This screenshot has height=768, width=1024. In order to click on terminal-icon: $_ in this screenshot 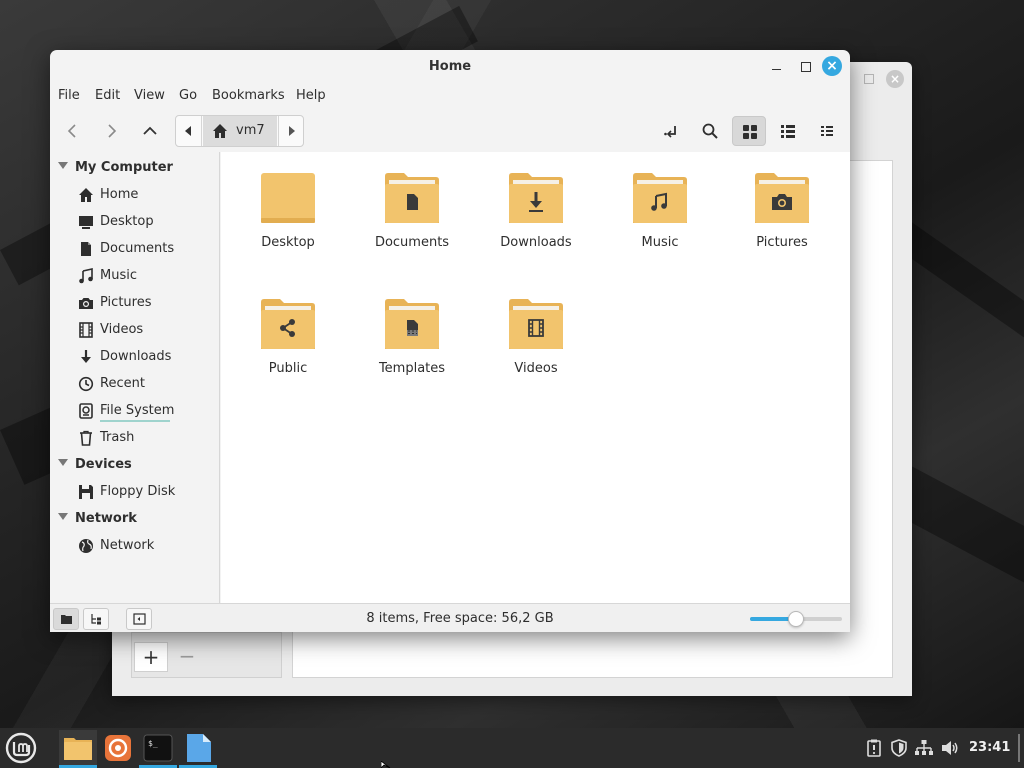, I will do `click(158, 748)`.